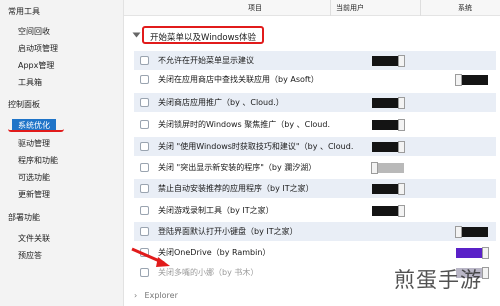  Describe the element at coordinates (38, 160) in the screenshot. I see `sidebar-item-programs-features: 程序和功能` at that location.